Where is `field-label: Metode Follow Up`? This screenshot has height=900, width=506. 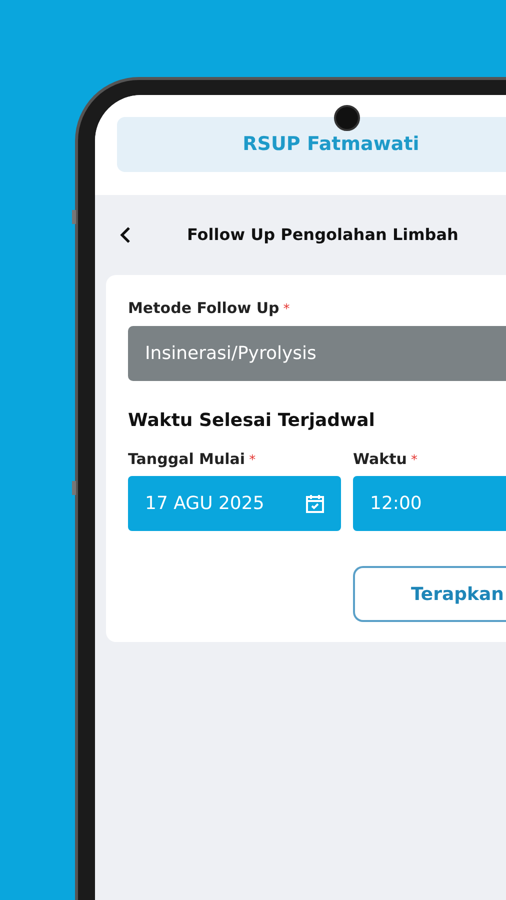 field-label: Metode Follow Up is located at coordinates (204, 308).